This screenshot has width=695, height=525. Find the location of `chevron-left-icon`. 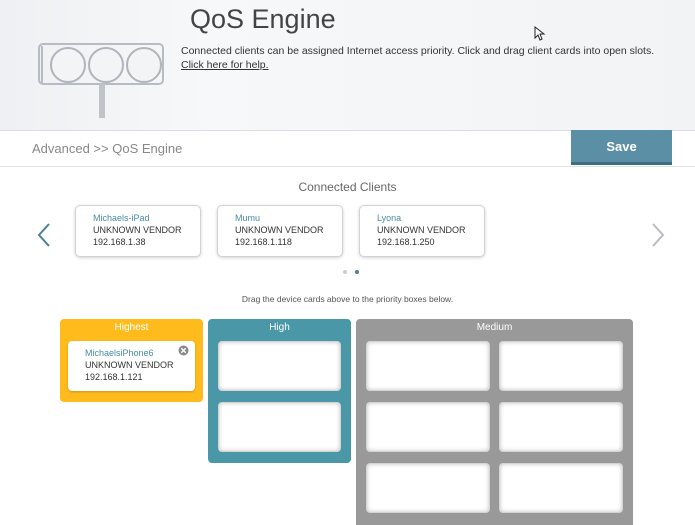

chevron-left-icon is located at coordinates (44, 235).